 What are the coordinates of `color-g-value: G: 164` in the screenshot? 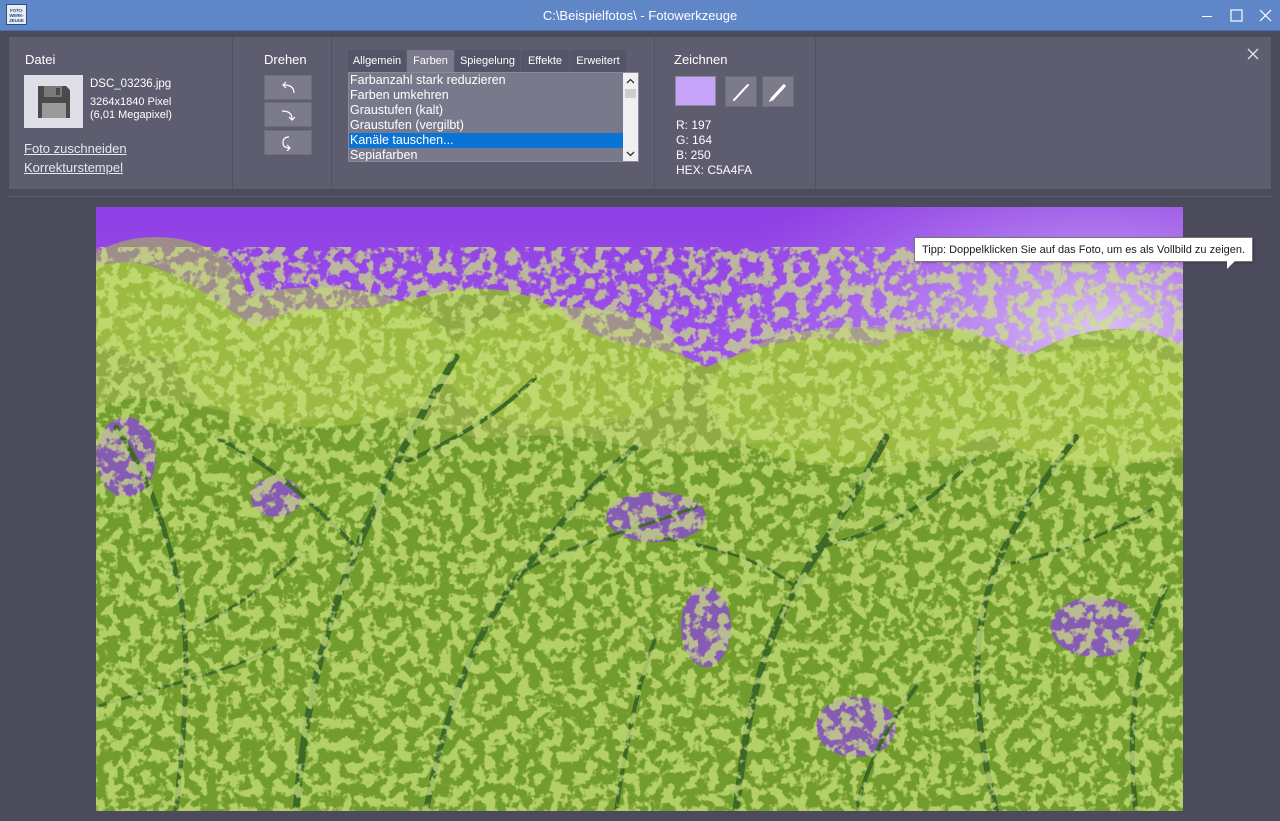 It's located at (694, 140).